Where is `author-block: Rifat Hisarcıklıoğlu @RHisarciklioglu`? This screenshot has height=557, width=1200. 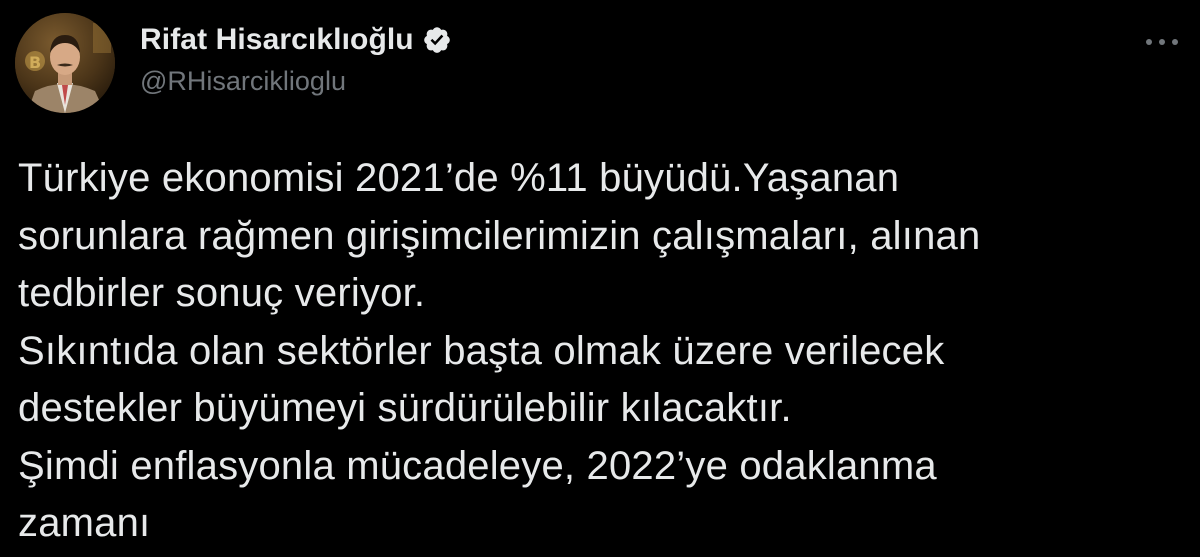
author-block: Rifat Hisarcıklıoğlu @RHisarciklioglu is located at coordinates (296, 59).